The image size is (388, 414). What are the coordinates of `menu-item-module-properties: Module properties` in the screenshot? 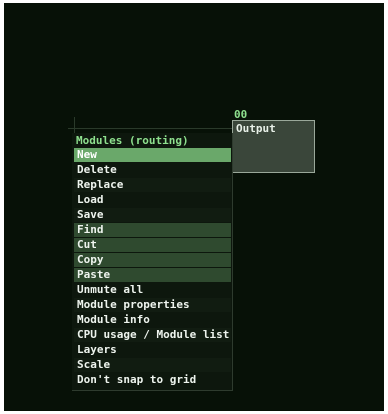 It's located at (152, 305).